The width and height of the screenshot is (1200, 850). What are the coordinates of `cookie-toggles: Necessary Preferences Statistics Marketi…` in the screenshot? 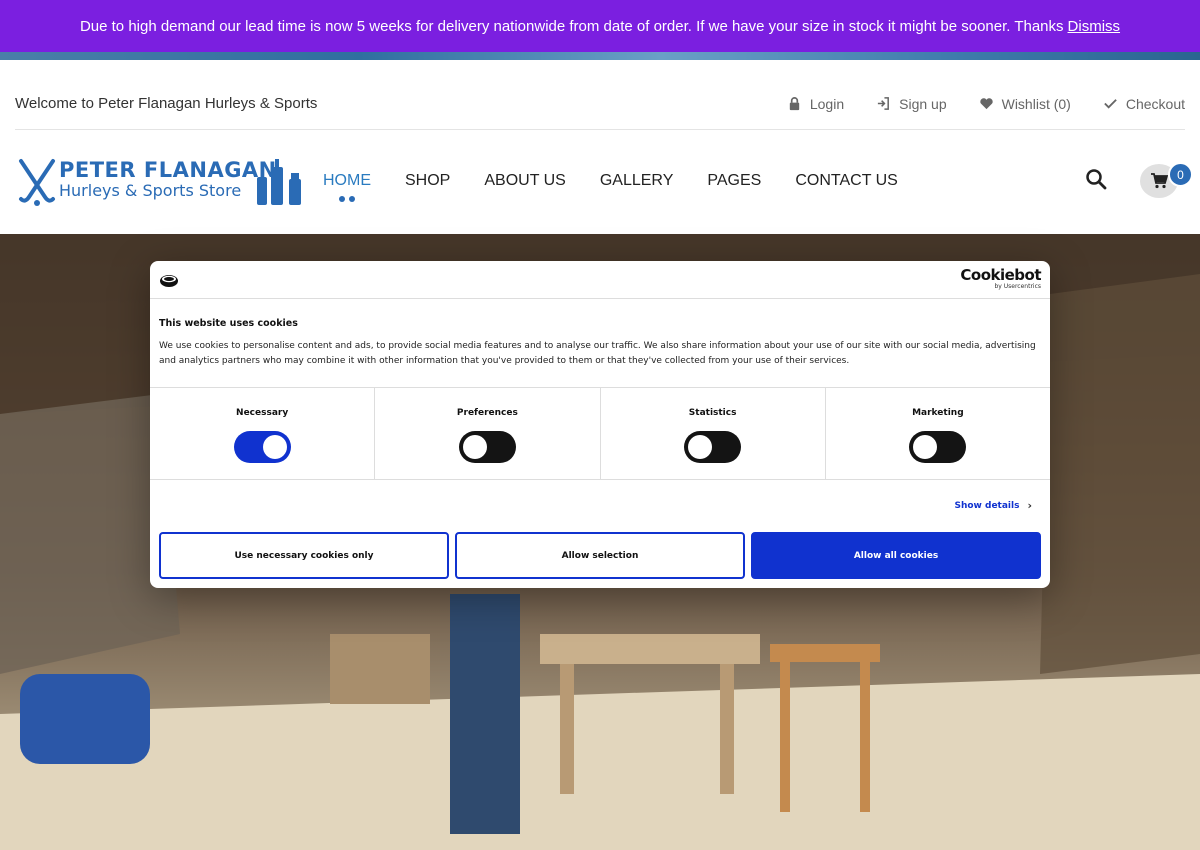 It's located at (600, 433).